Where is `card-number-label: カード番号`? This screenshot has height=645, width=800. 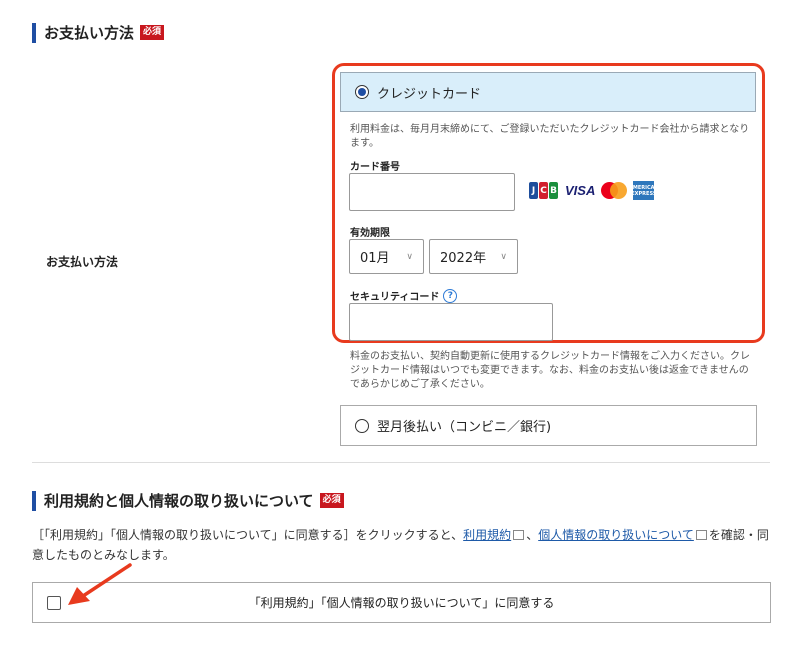
card-number-label: カード番号 is located at coordinates (375, 167).